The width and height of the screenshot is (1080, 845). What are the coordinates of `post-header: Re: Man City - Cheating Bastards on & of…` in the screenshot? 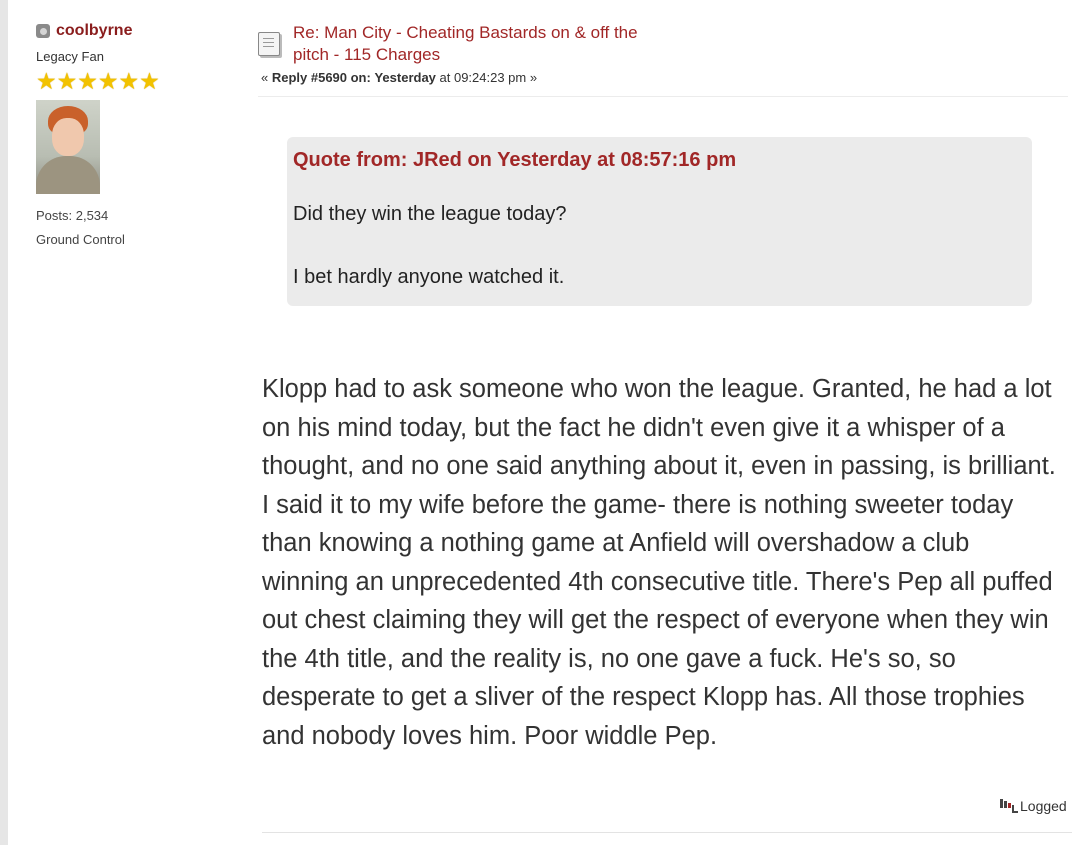 It's located at (663, 59).